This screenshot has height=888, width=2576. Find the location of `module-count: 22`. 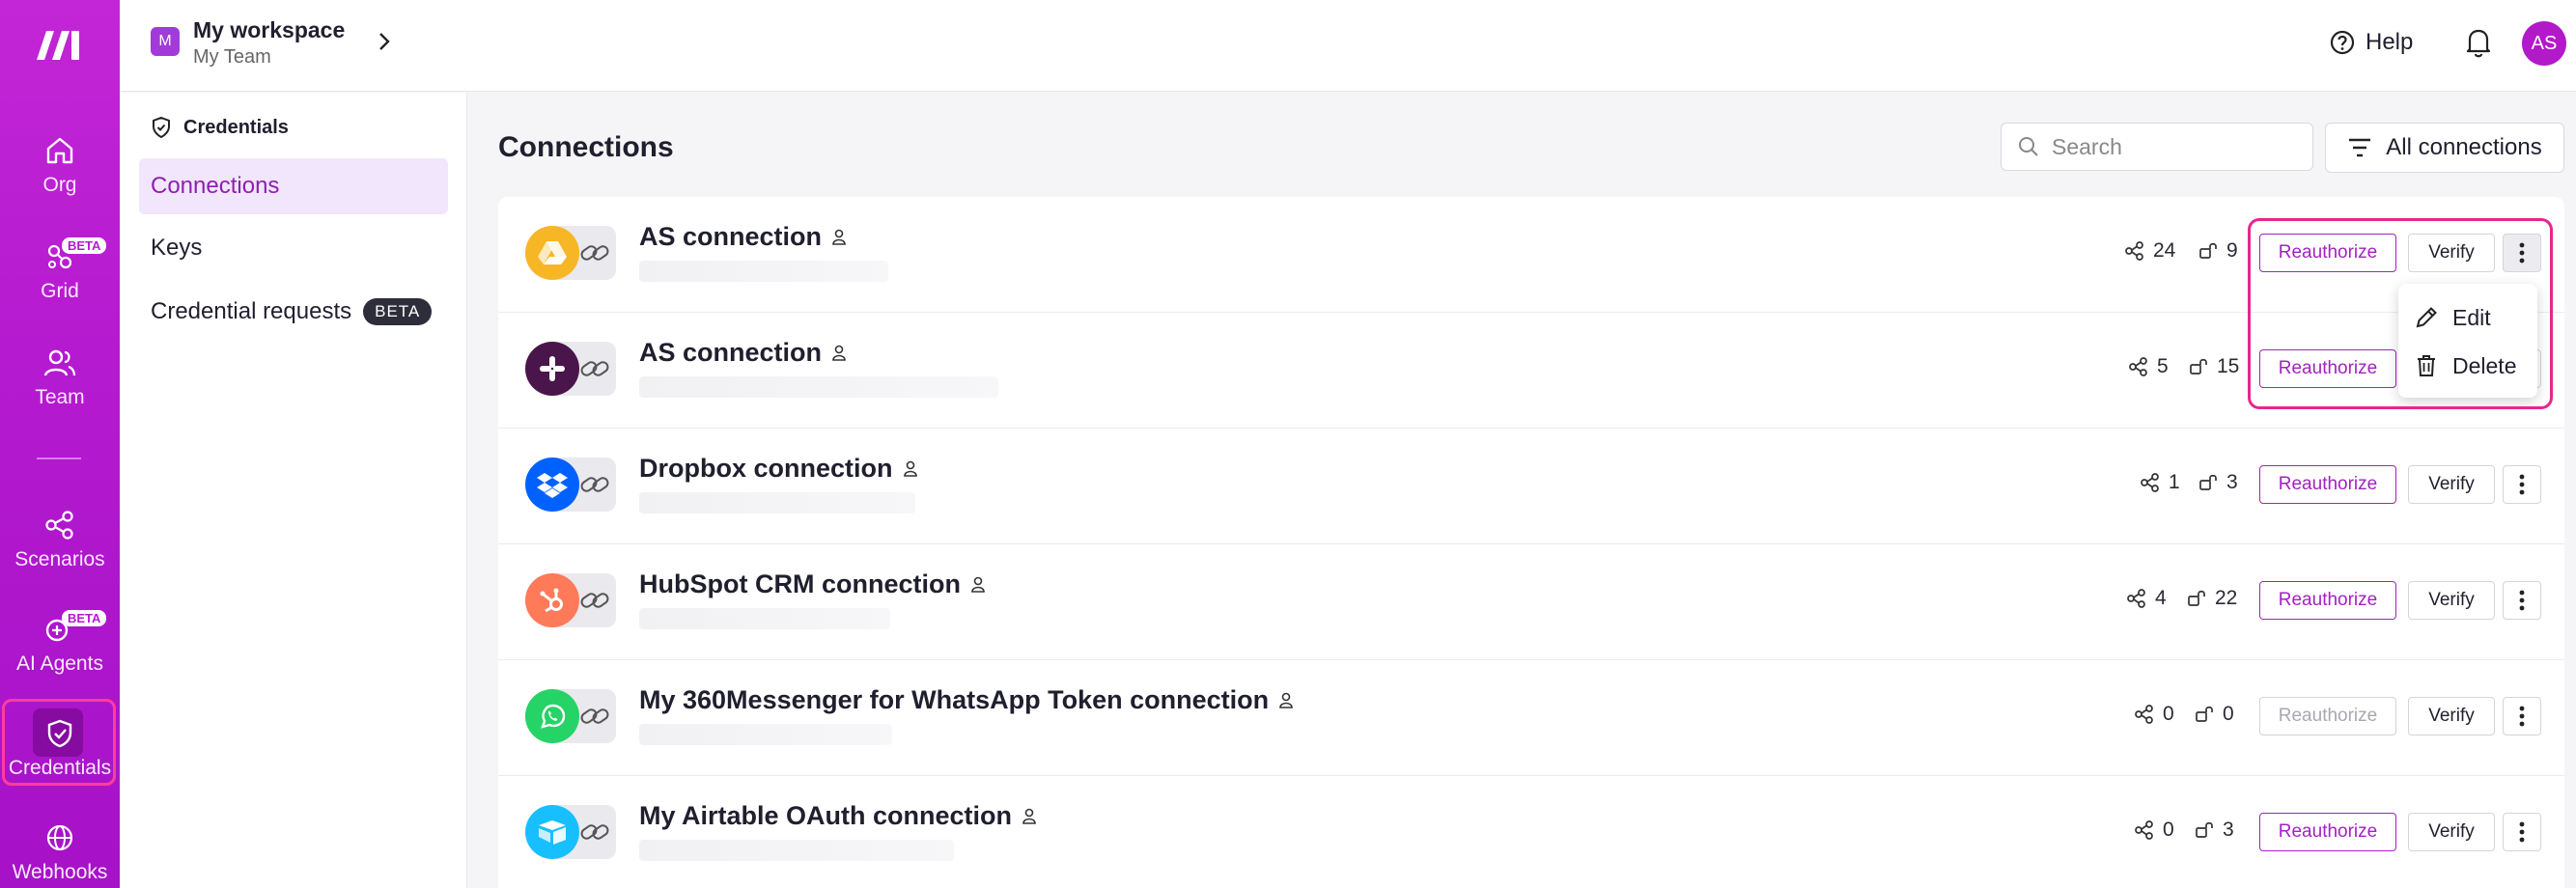

module-count: 22 is located at coordinates (2212, 598).